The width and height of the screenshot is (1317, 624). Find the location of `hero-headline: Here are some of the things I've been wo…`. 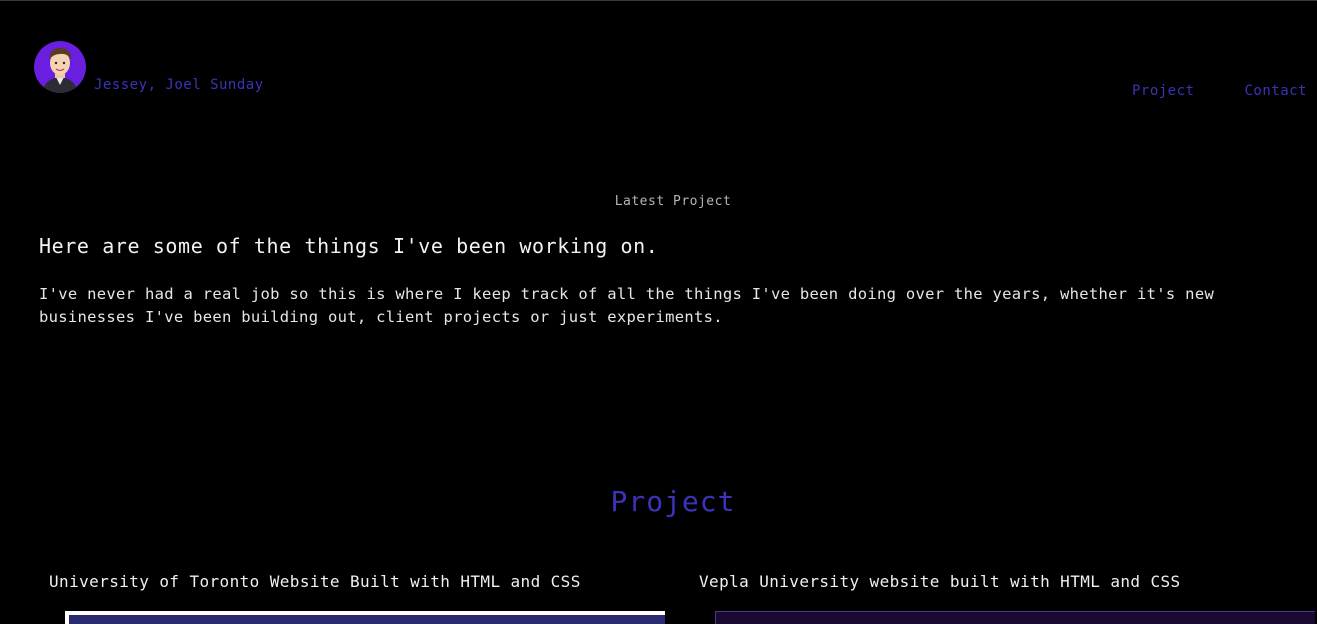

hero-headline: Here are some of the things I've been wo… is located at coordinates (349, 246).